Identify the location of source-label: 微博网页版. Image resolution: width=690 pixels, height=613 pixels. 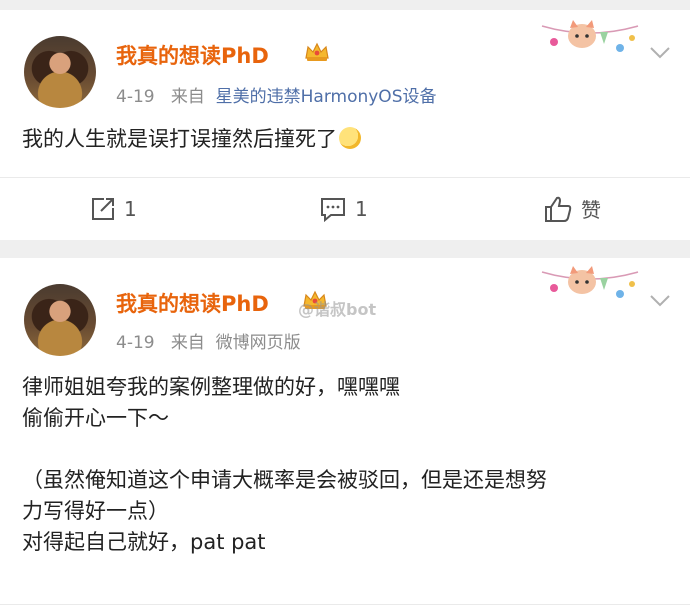
(258, 343).